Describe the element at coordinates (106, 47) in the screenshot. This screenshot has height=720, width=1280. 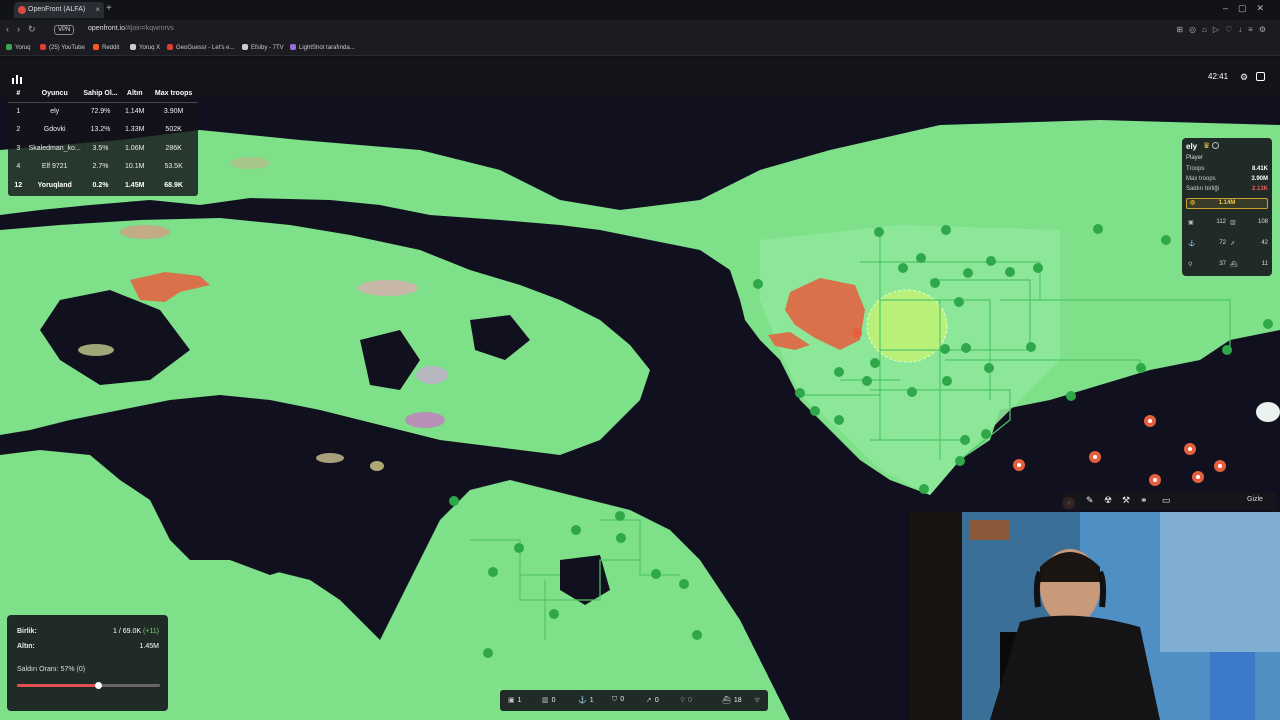
I see `bookmark-item: Reddit` at that location.